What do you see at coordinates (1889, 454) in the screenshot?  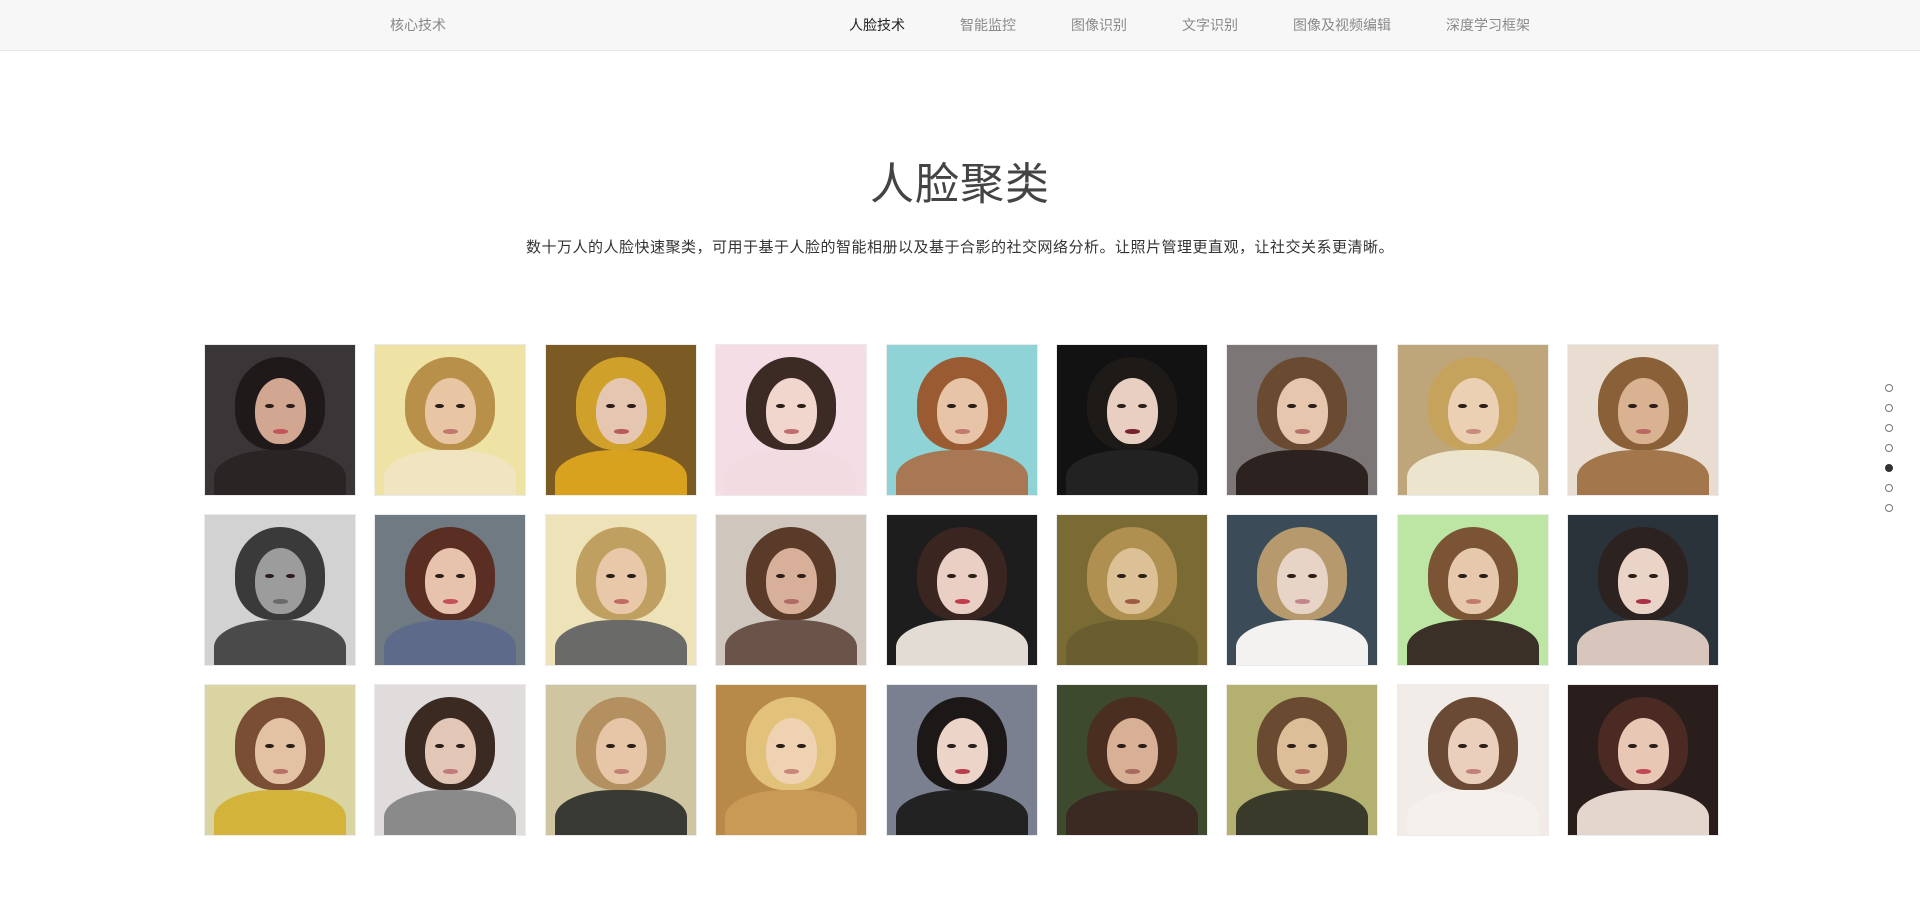 I see `page-section-indicator` at bounding box center [1889, 454].